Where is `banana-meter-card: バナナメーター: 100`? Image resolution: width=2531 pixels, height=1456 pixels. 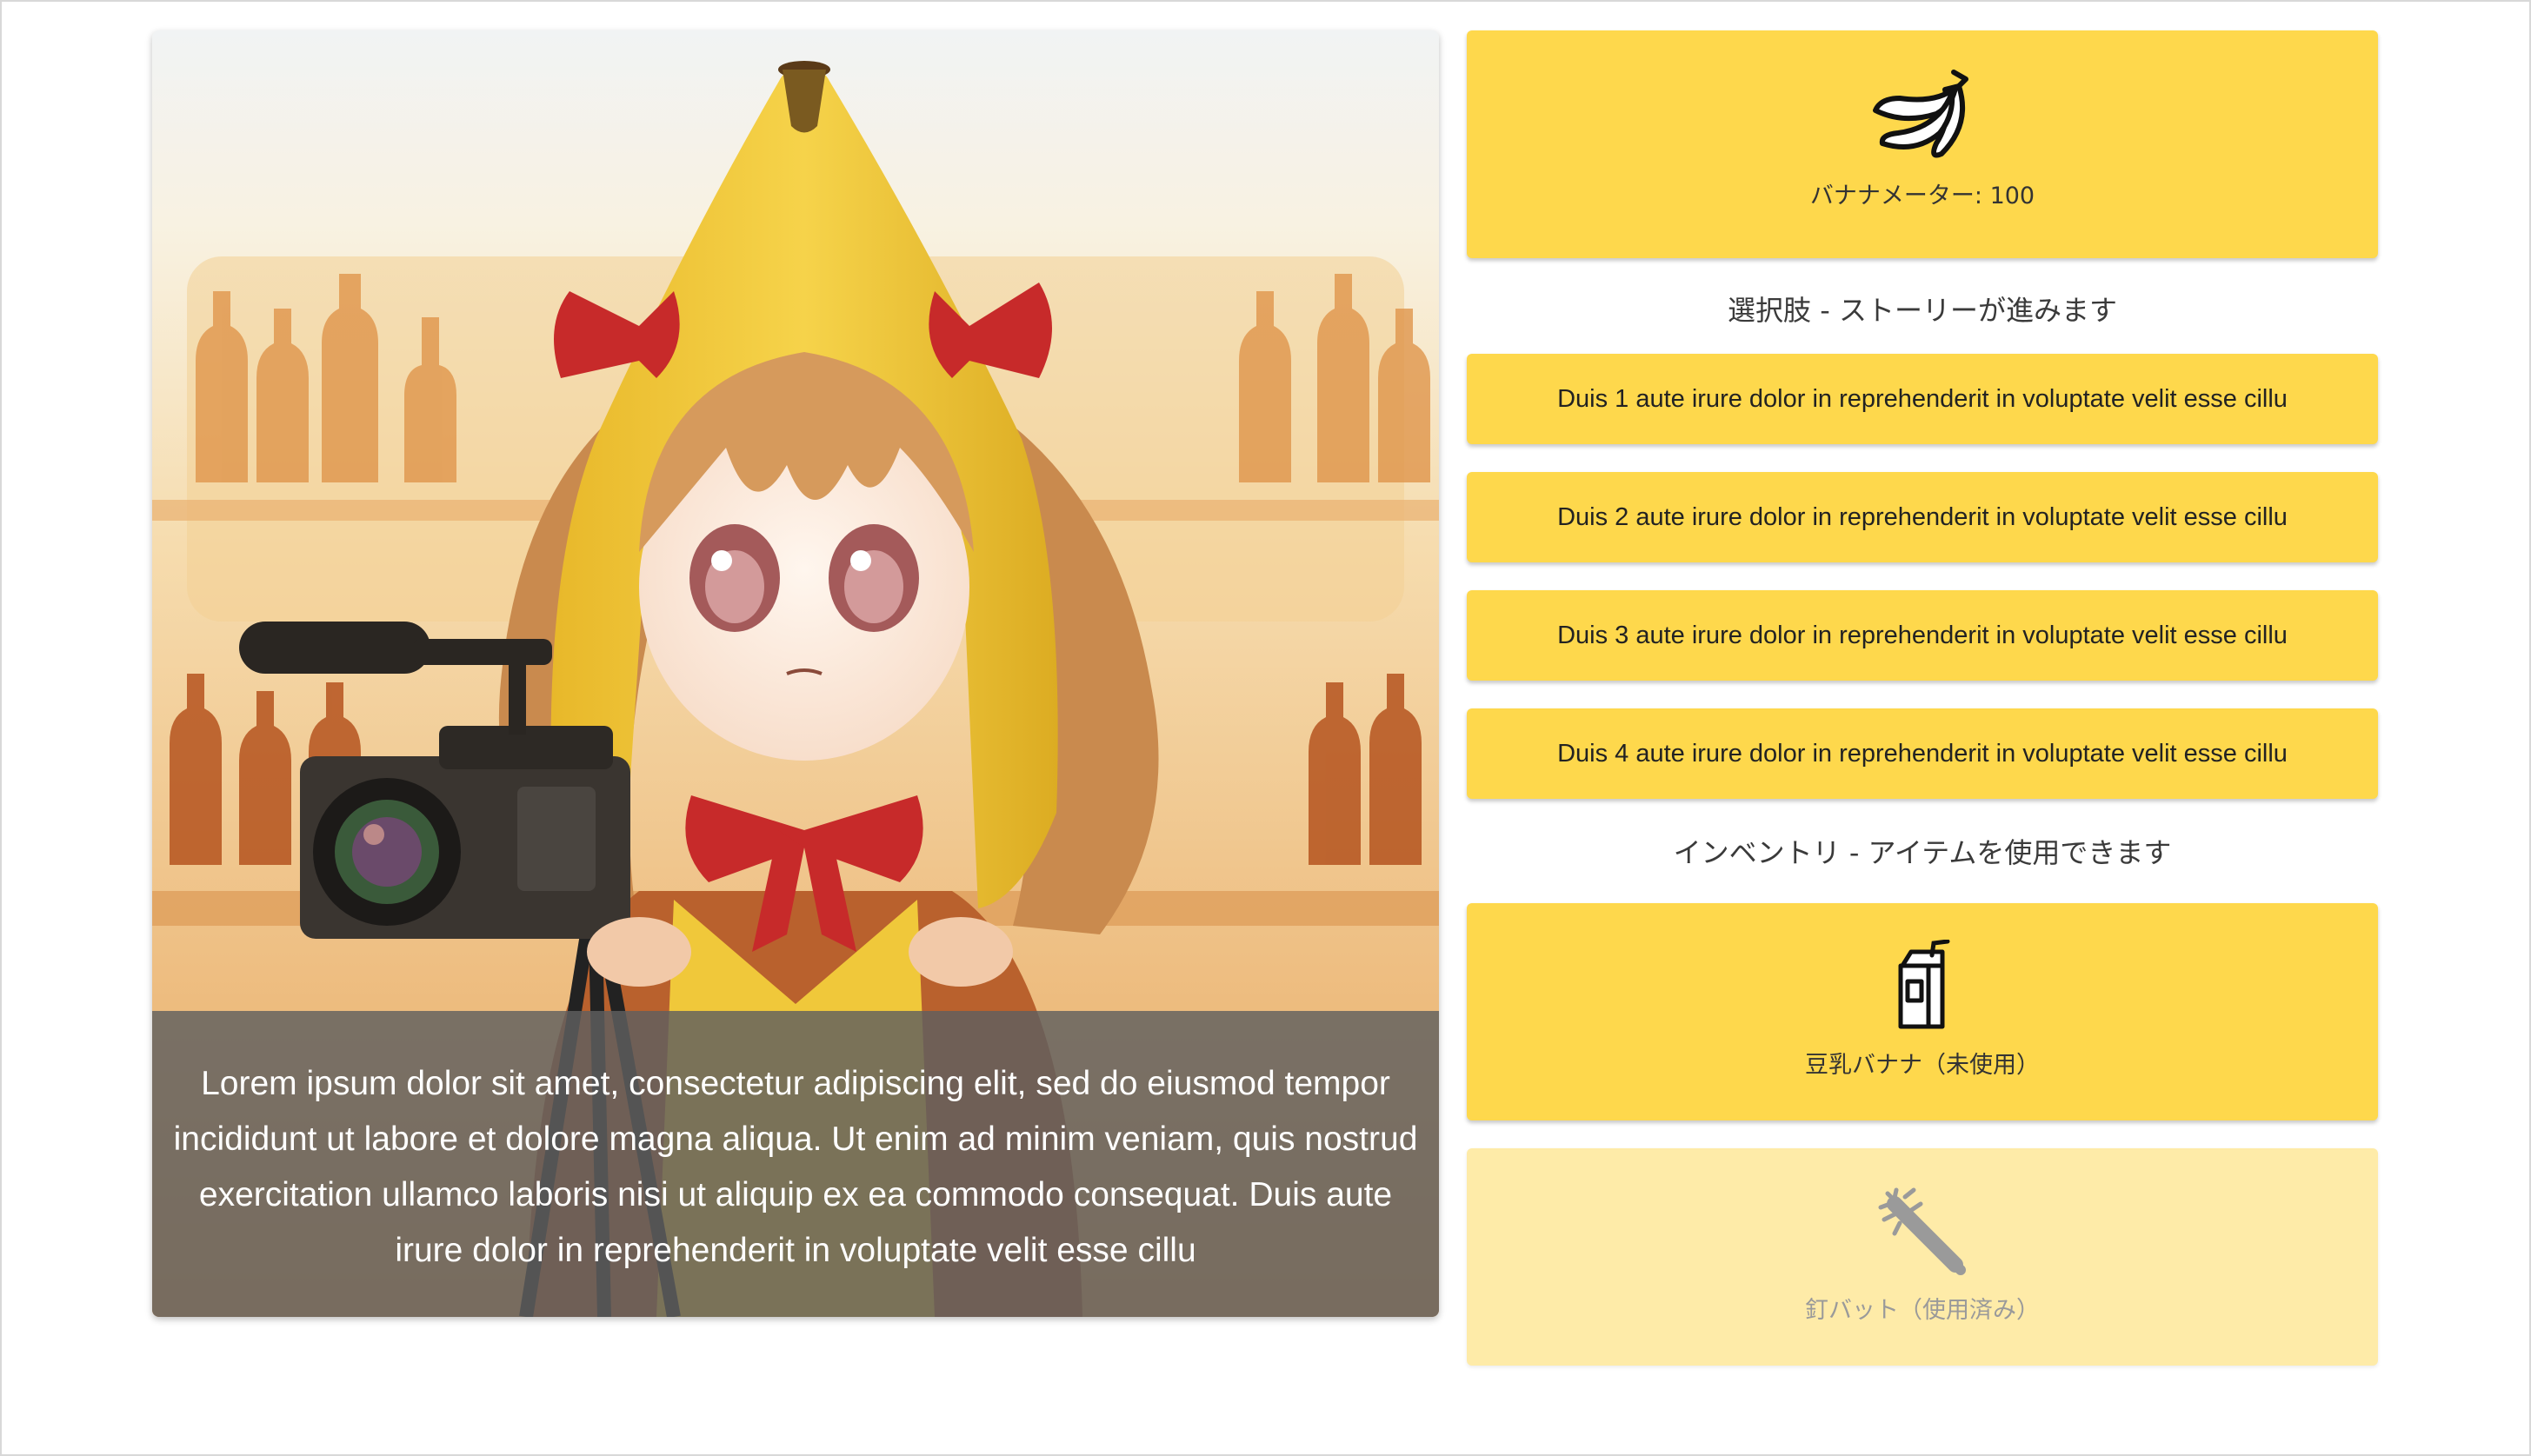 banana-meter-card: バナナメーター: 100 is located at coordinates (1923, 144).